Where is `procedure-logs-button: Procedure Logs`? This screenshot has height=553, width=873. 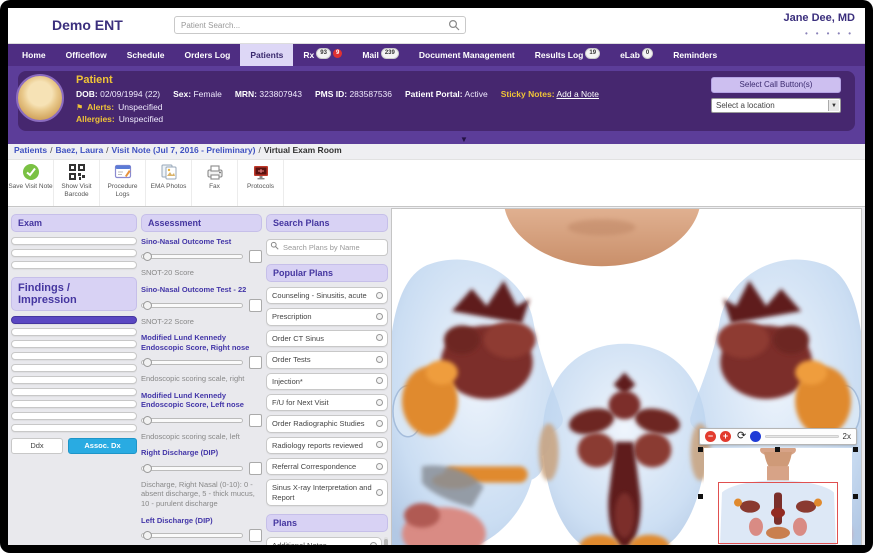 procedure-logs-button: Procedure Logs is located at coordinates (123, 183).